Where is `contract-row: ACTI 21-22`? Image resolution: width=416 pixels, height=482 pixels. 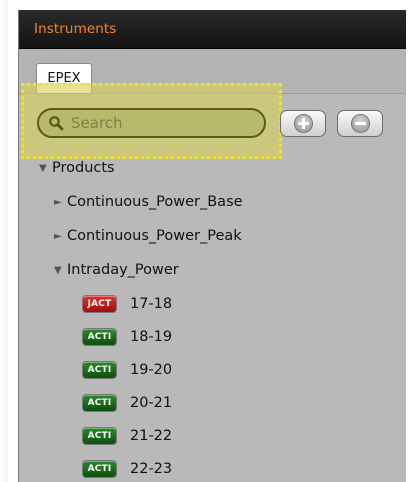 contract-row: ACTI 21-22 is located at coordinates (127, 436).